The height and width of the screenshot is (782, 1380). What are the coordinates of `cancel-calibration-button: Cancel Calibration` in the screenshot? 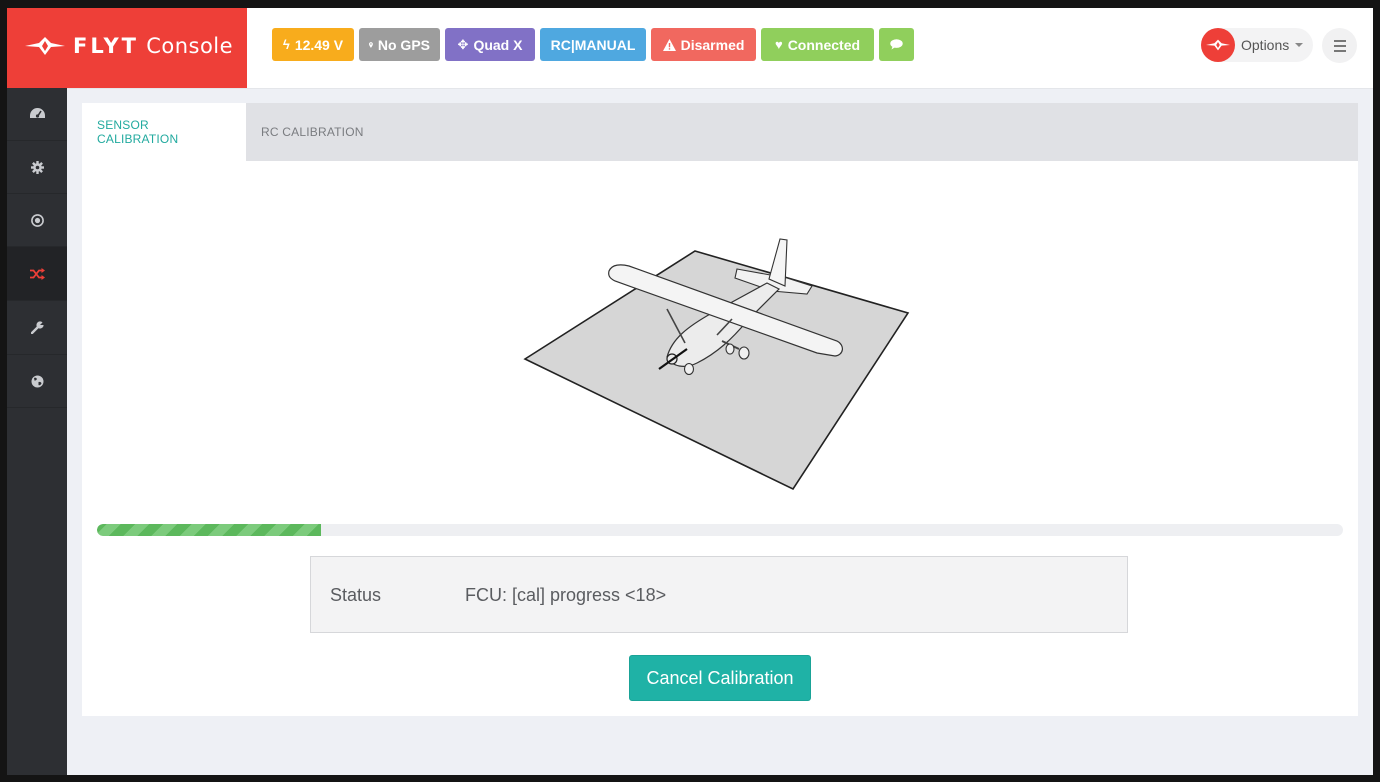 It's located at (720, 678).